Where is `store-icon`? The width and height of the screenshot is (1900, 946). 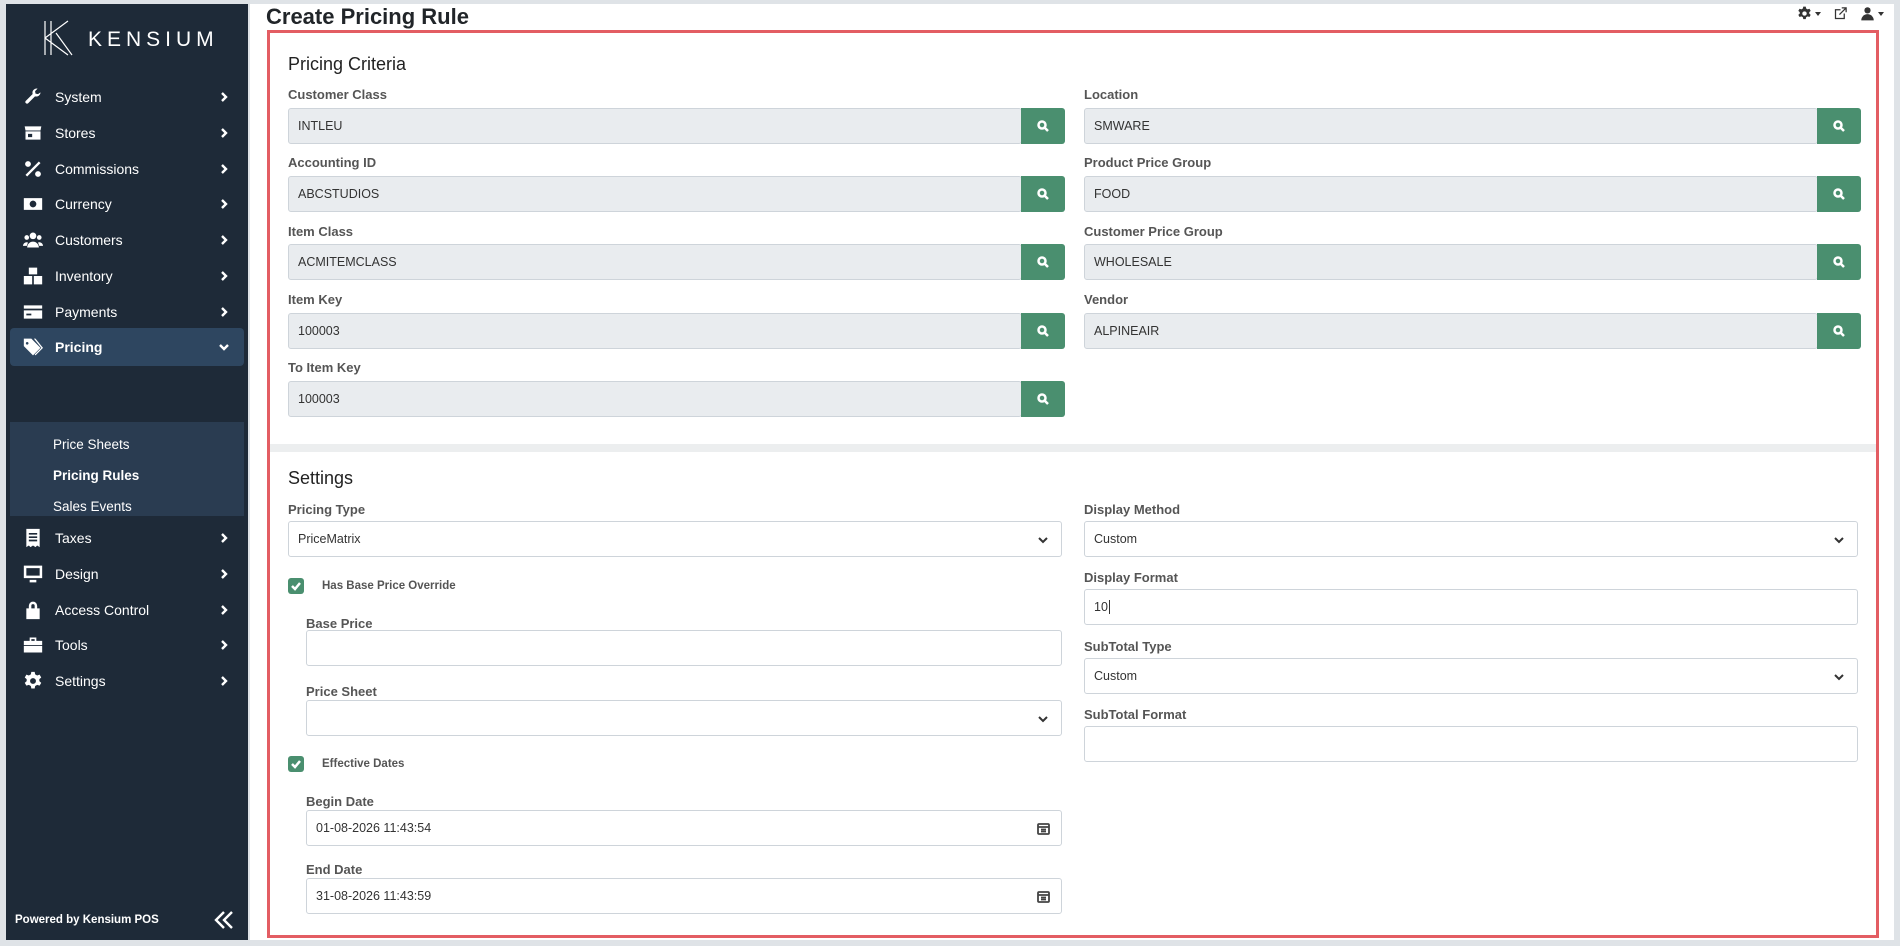 store-icon is located at coordinates (33, 133).